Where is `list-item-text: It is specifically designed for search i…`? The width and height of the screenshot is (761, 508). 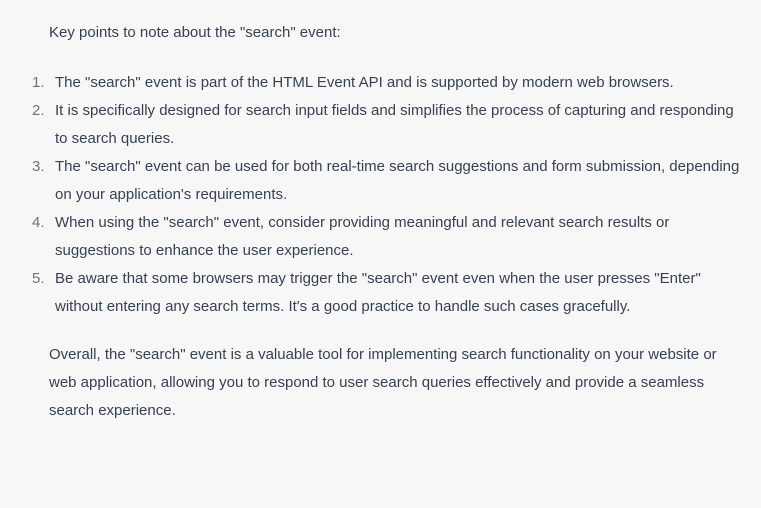 list-item-text: It is specifically designed for search i… is located at coordinates (394, 124).